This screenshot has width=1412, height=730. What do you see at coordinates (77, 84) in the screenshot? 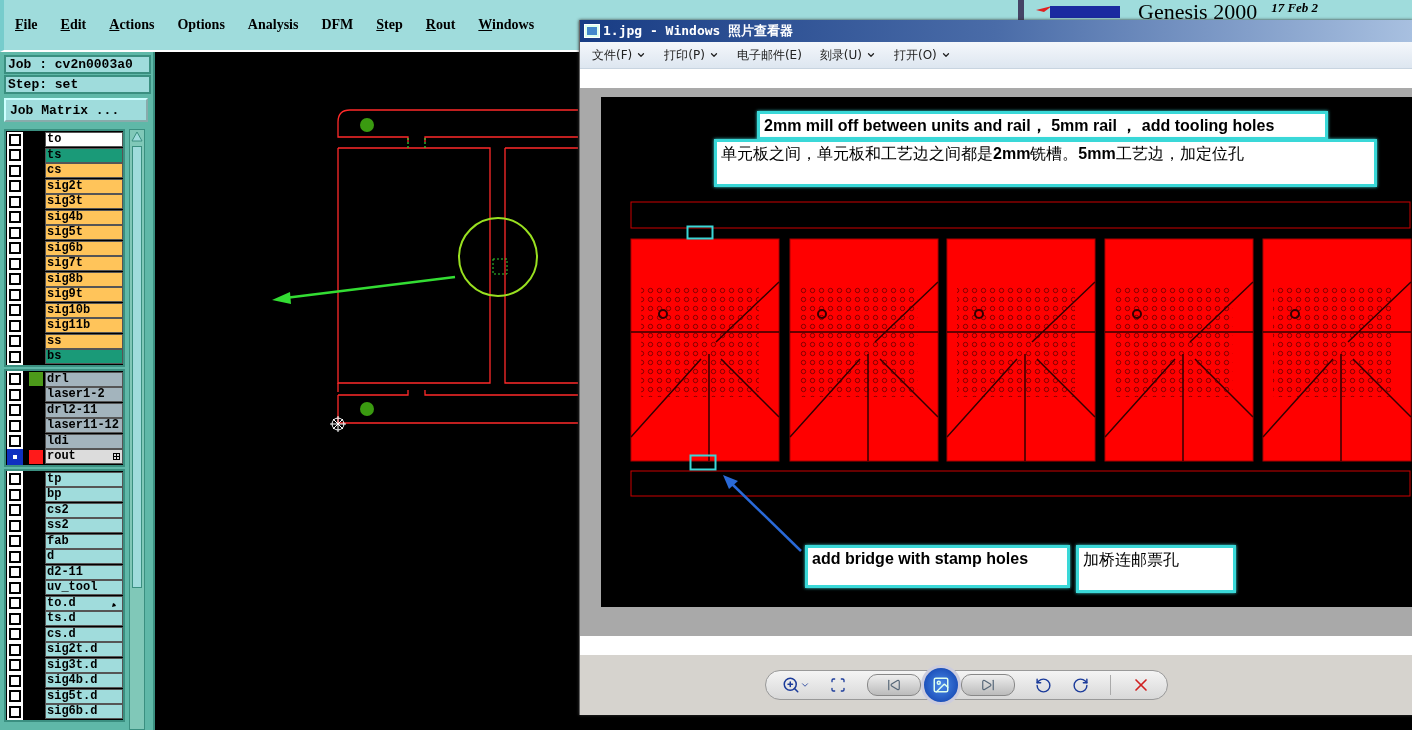
I see `step-field: Step: set` at bounding box center [77, 84].